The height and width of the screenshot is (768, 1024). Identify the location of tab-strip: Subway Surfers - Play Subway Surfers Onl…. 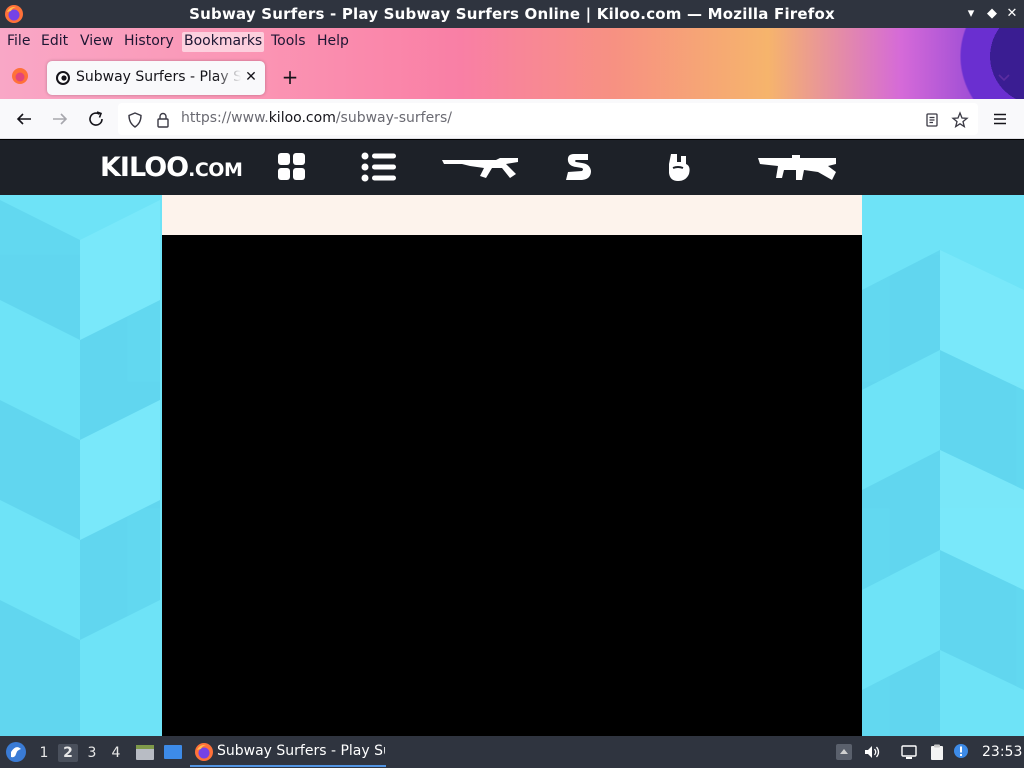
(512, 77).